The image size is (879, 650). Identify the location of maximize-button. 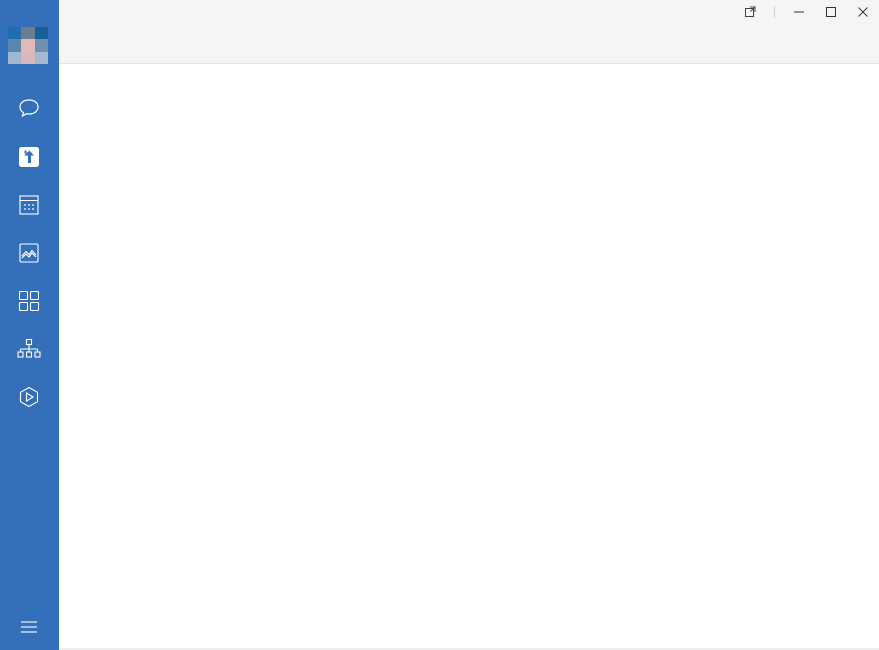
(831, 12).